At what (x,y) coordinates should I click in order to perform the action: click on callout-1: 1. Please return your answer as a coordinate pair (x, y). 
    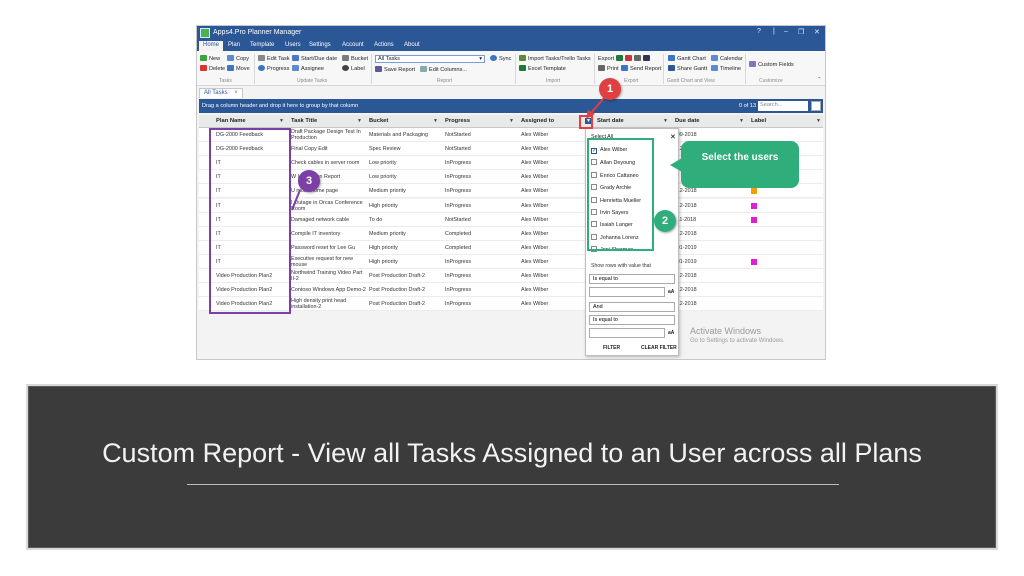
    Looking at the image, I should click on (610, 89).